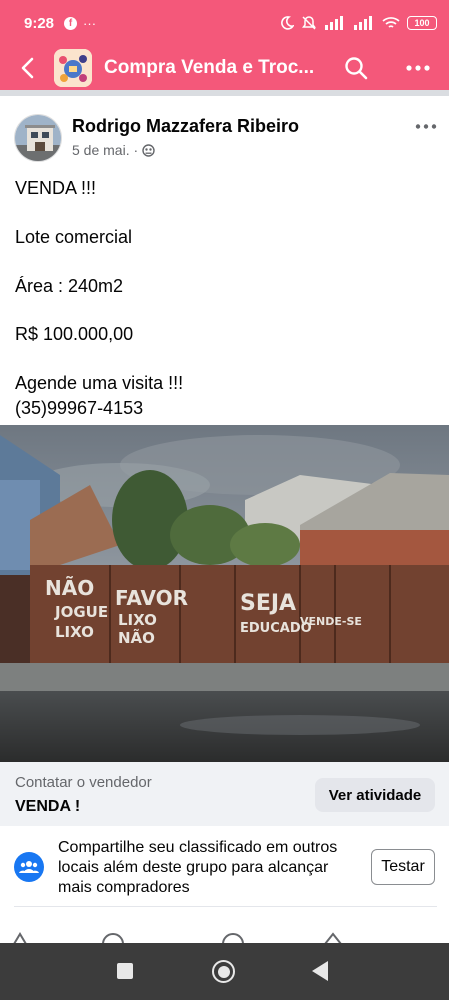 The height and width of the screenshot is (1000, 449). What do you see at coordinates (74, 236) in the screenshot?
I see `post-text-line: Lote comercial` at bounding box center [74, 236].